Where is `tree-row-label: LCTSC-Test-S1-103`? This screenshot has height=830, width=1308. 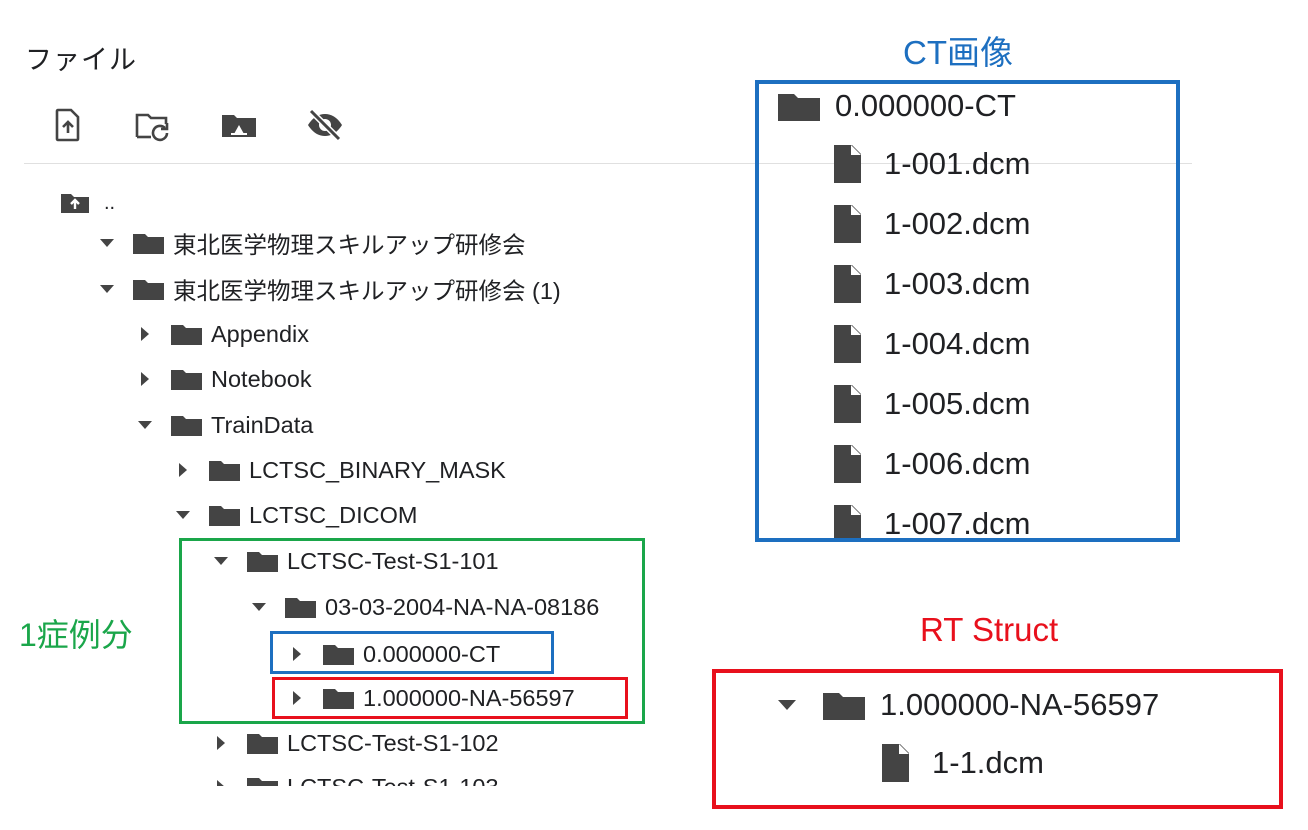
tree-row-label: LCTSC-Test-S1-103 is located at coordinates (393, 780).